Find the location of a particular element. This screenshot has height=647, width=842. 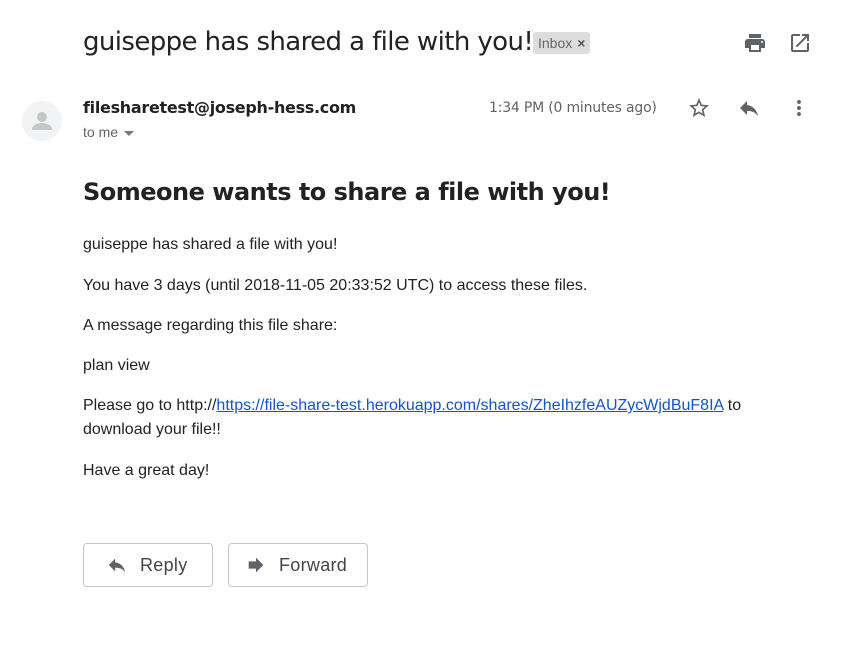

chevron-down-icon is located at coordinates (129, 133).